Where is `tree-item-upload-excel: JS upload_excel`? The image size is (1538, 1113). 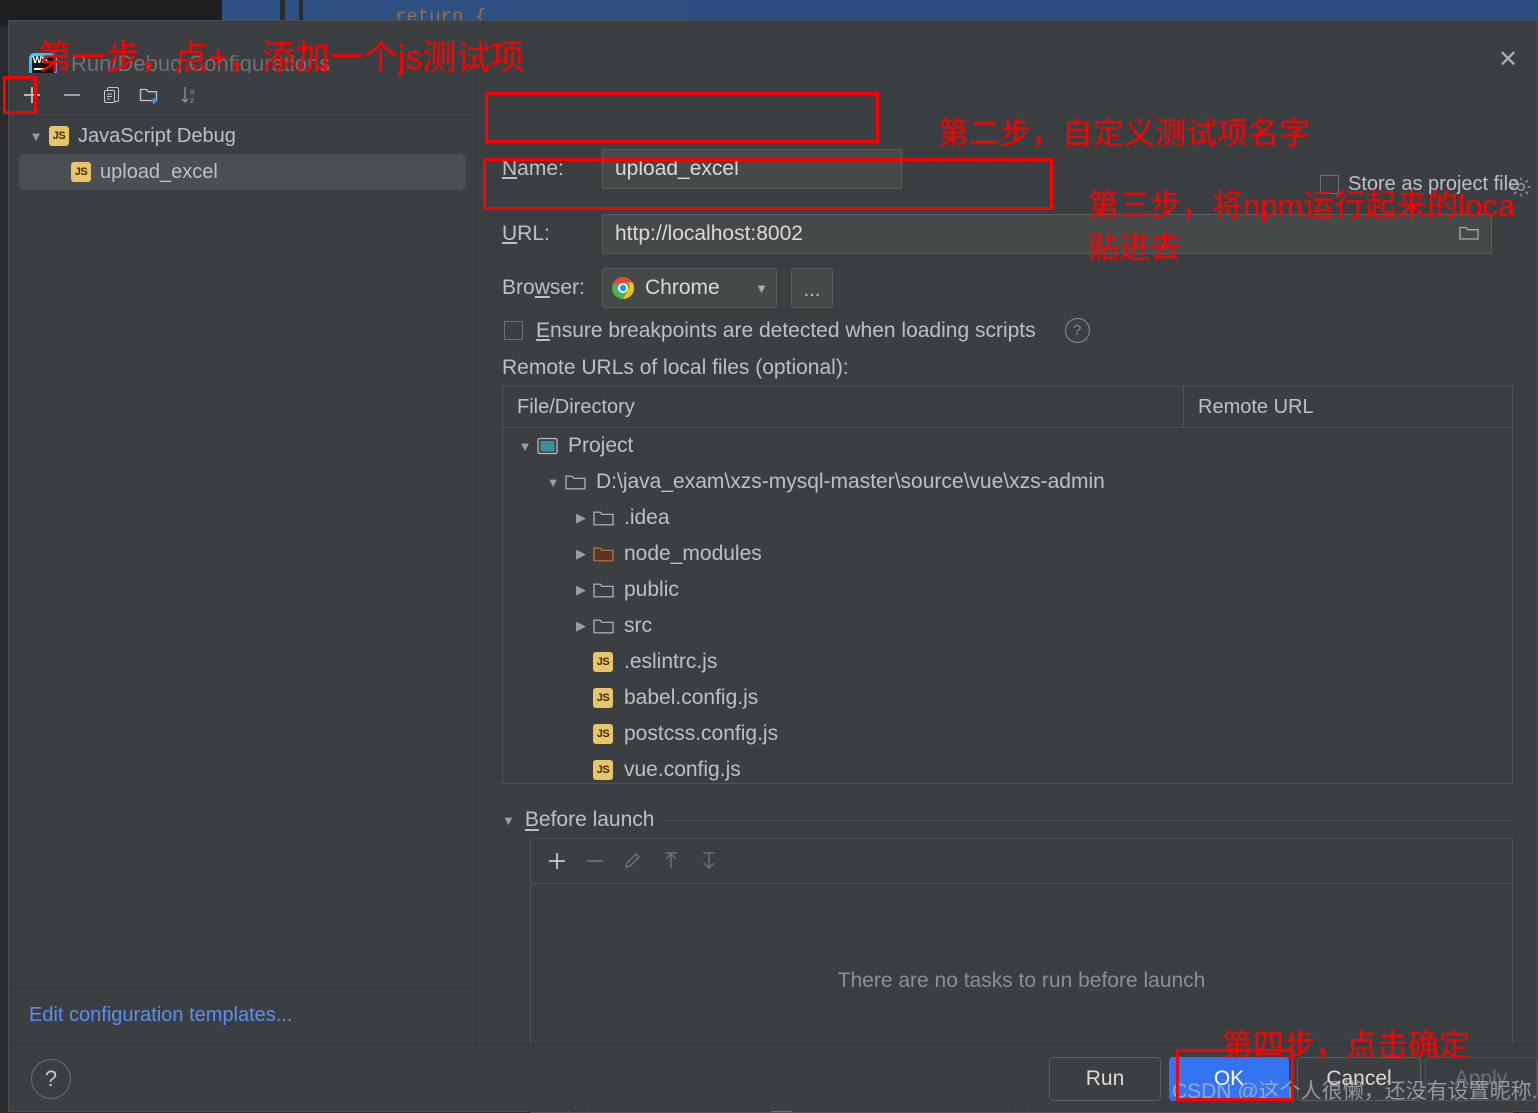 tree-item-upload-excel: JS upload_excel is located at coordinates (242, 172).